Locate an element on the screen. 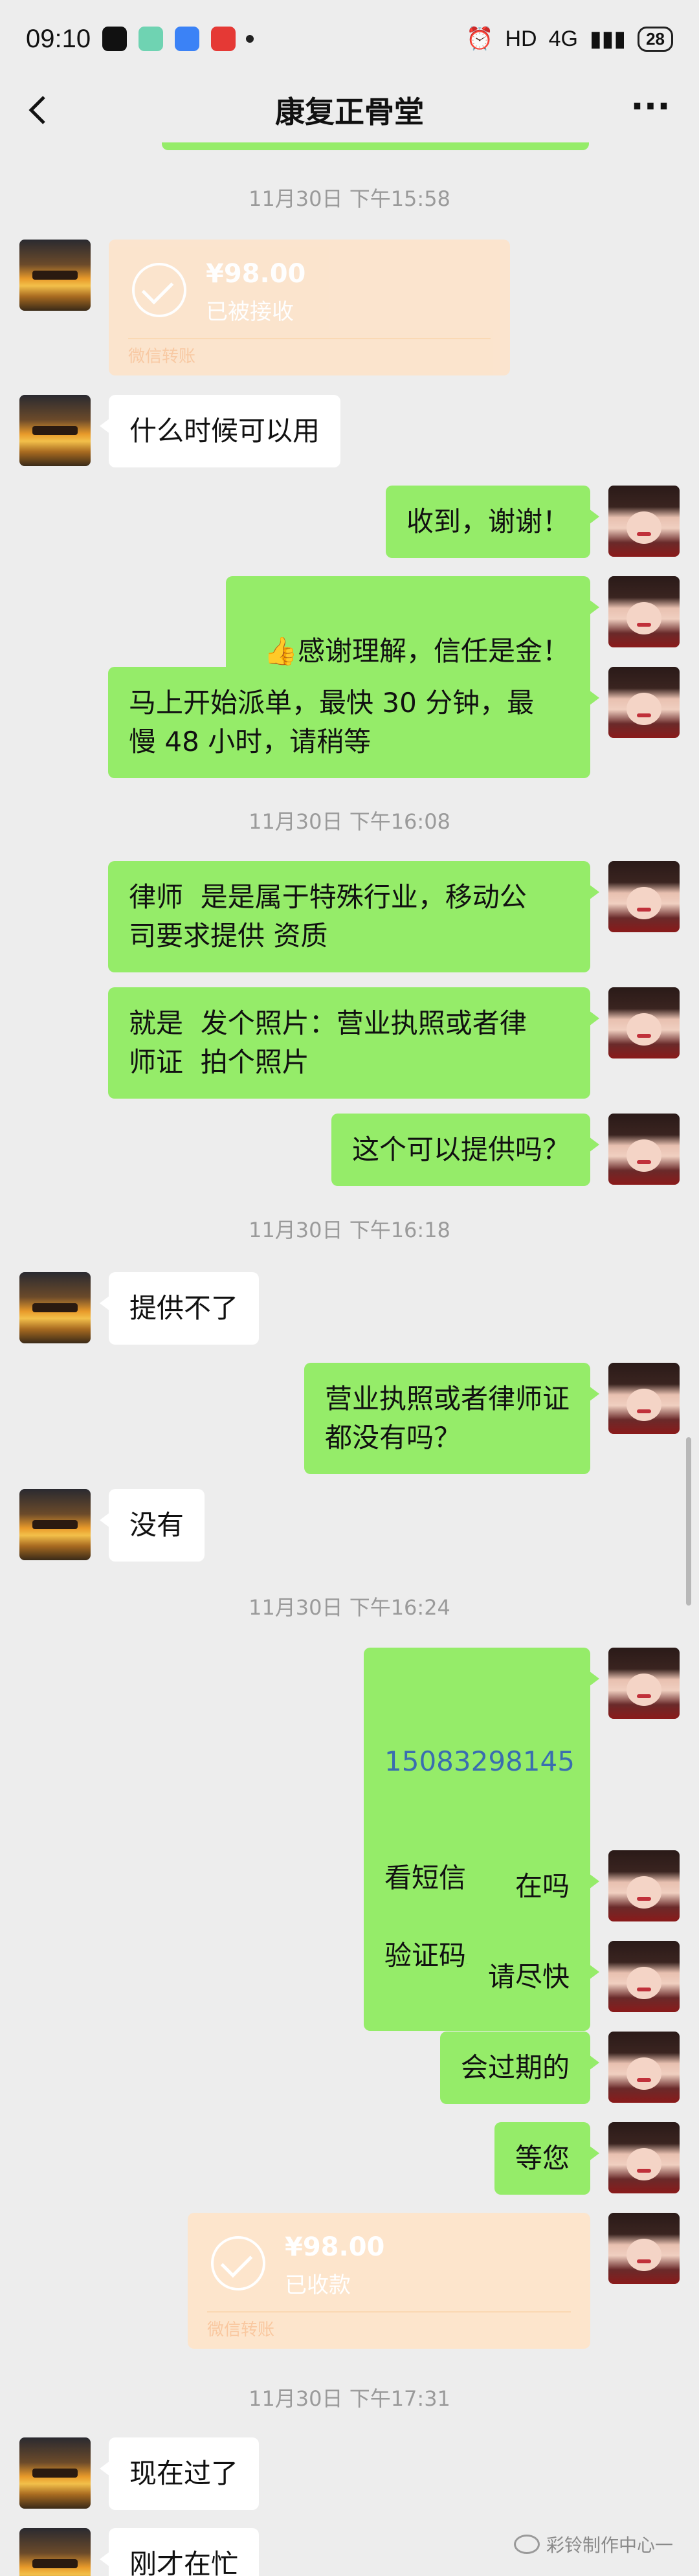 Image resolution: width=699 pixels, height=2576 pixels. app-icon is located at coordinates (151, 39).